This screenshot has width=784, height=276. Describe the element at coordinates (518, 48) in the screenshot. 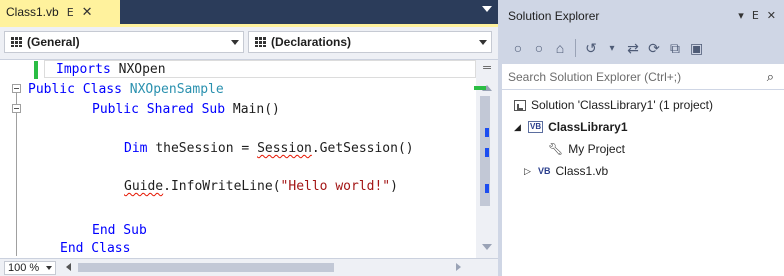

I see `back-icon: ○` at that location.